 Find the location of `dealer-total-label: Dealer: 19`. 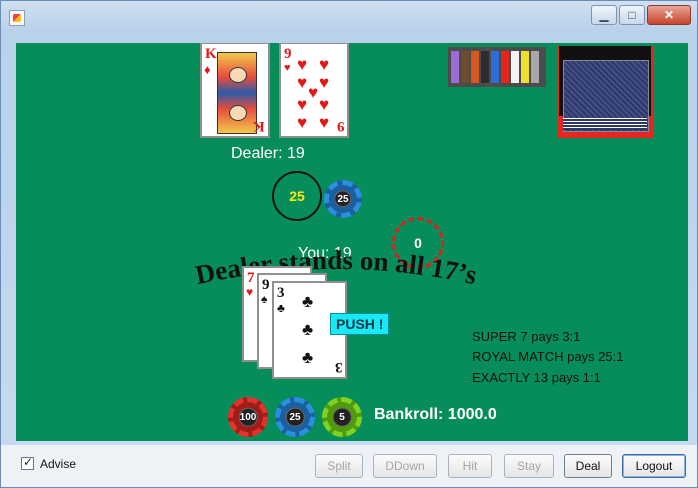

dealer-total-label: Dealer: 19 is located at coordinates (268, 153).